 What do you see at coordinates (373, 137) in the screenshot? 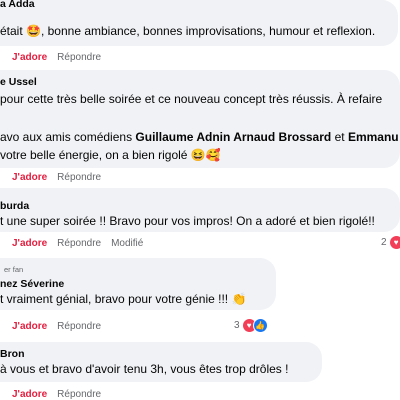
I see `mention-name-truncated: Emmanu` at bounding box center [373, 137].